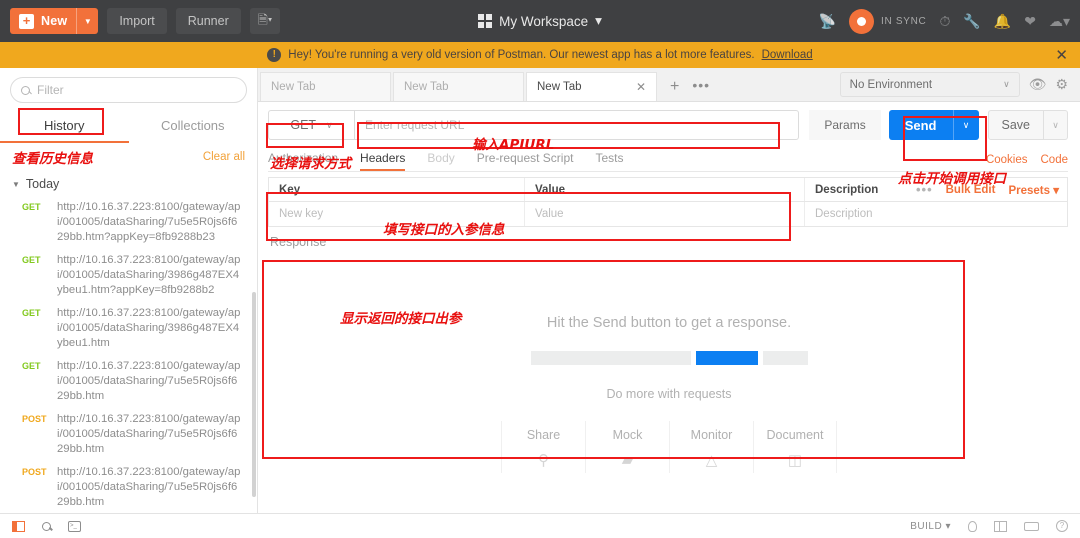 The image size is (1080, 538). I want to click on send-button: Send, so click(920, 125).